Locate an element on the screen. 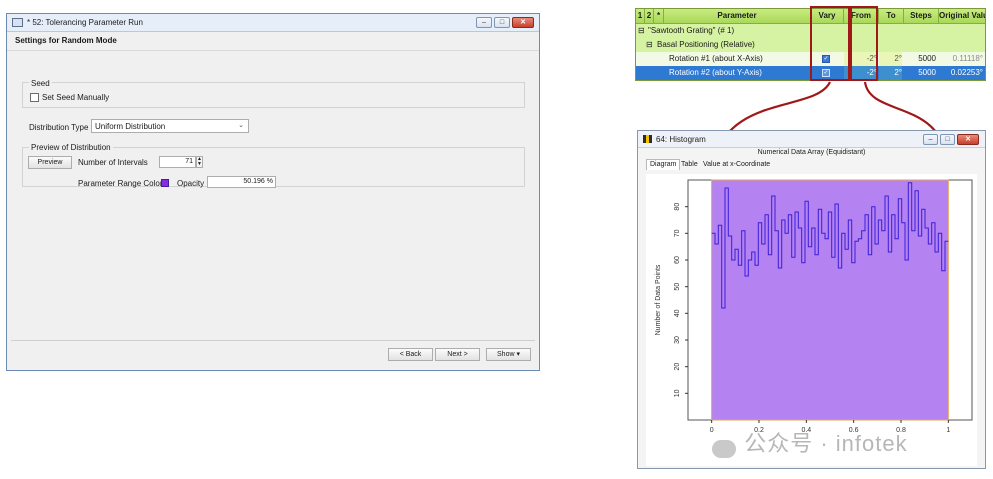  intervals-label: Number of Intervals is located at coordinates (113, 162).